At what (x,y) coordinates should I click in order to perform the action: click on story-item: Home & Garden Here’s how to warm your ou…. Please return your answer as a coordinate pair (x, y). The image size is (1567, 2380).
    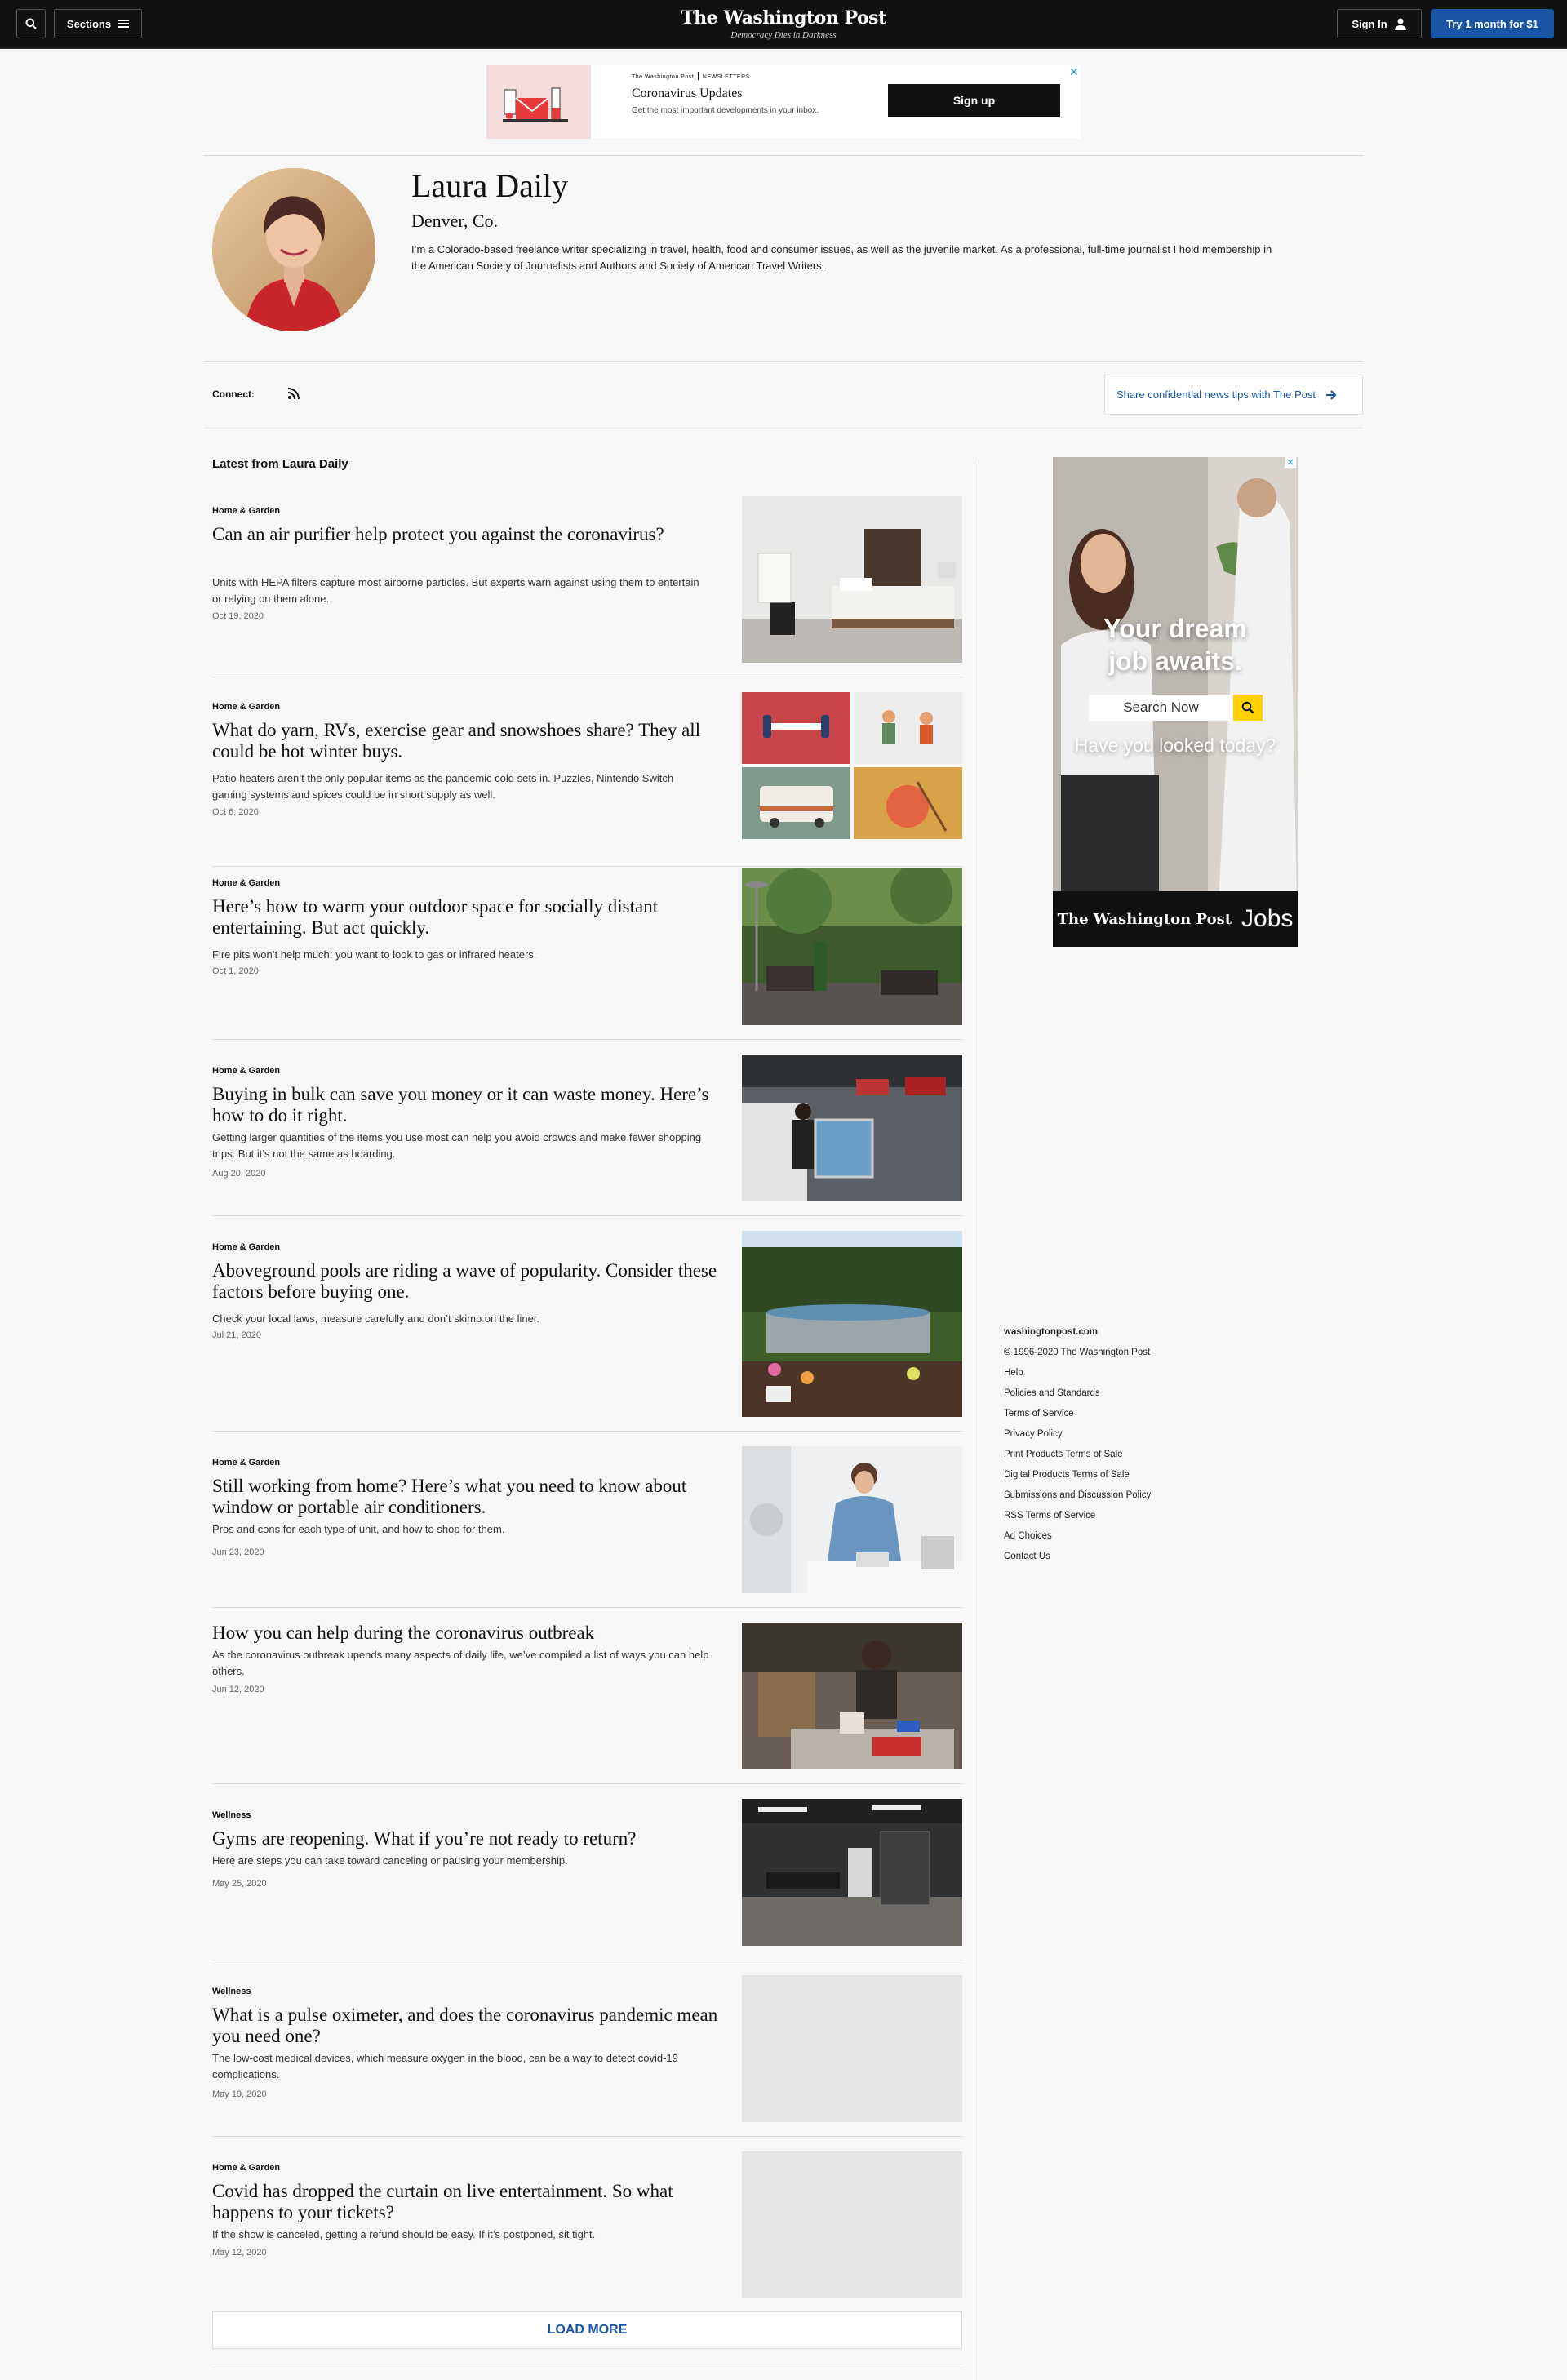
    Looking at the image, I should click on (587, 954).